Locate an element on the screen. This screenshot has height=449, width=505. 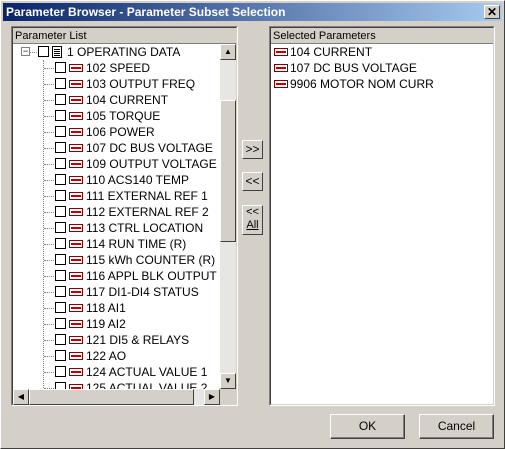
hscroll-thumb is located at coordinates (111, 397).